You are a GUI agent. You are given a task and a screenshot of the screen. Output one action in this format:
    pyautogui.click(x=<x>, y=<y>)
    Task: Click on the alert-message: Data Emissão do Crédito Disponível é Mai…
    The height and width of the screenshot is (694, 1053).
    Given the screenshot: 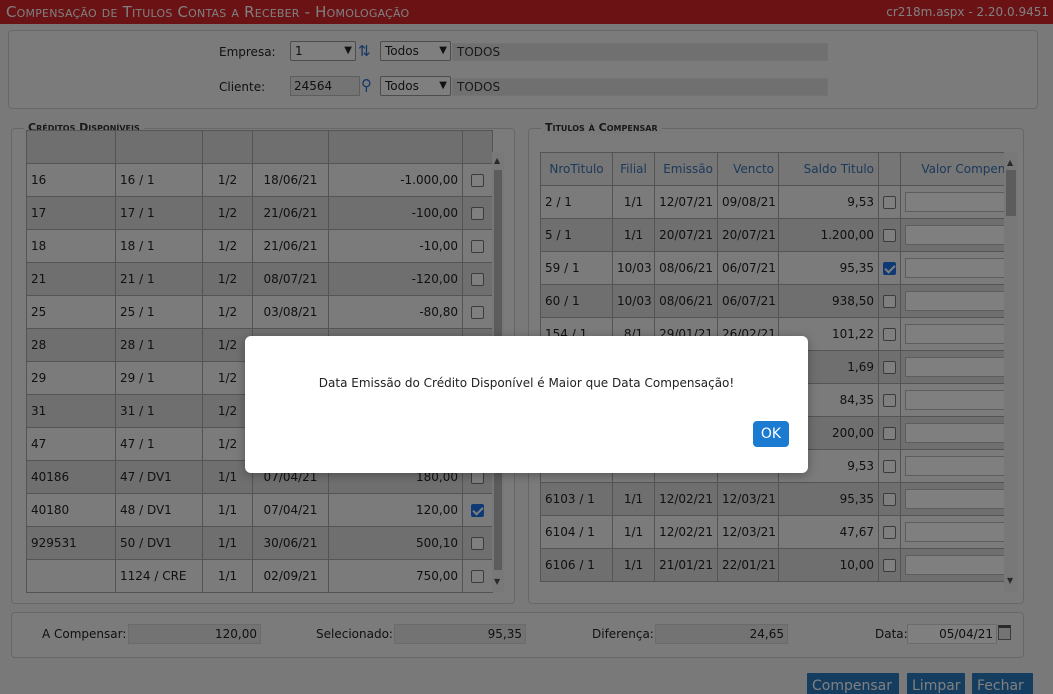 What is the action you would take?
    pyautogui.click(x=526, y=383)
    